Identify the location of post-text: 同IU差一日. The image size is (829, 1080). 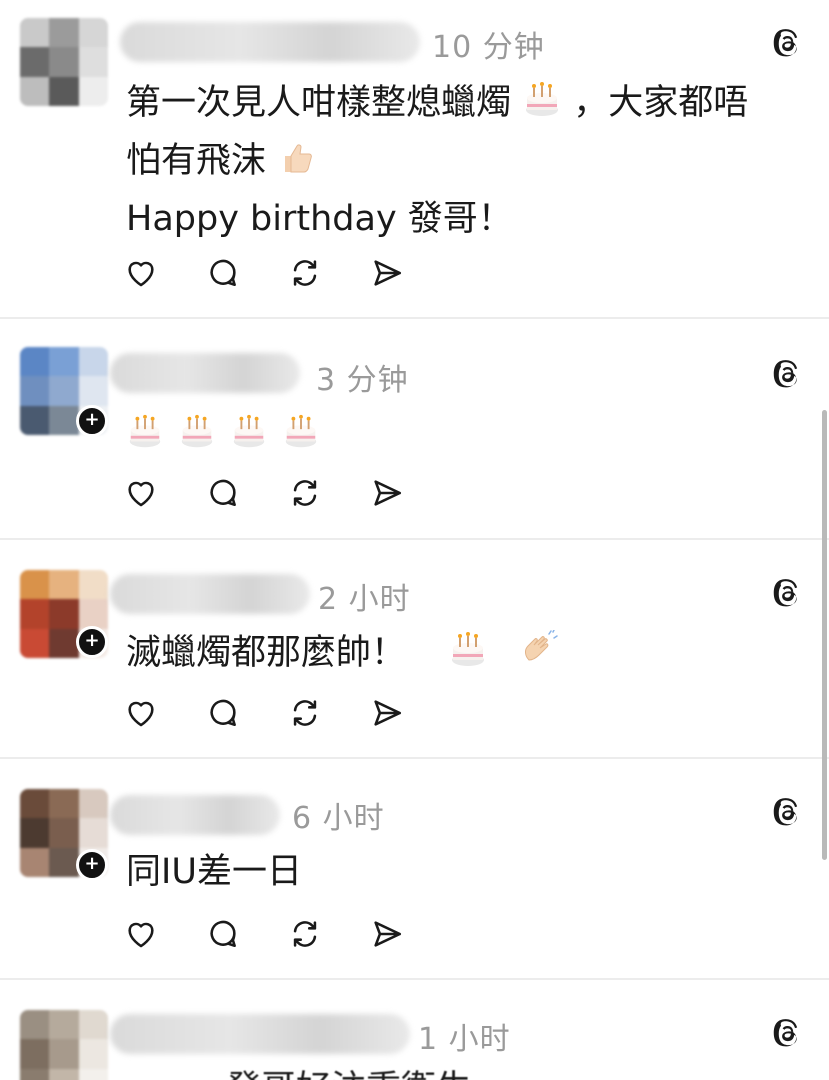
(214, 872).